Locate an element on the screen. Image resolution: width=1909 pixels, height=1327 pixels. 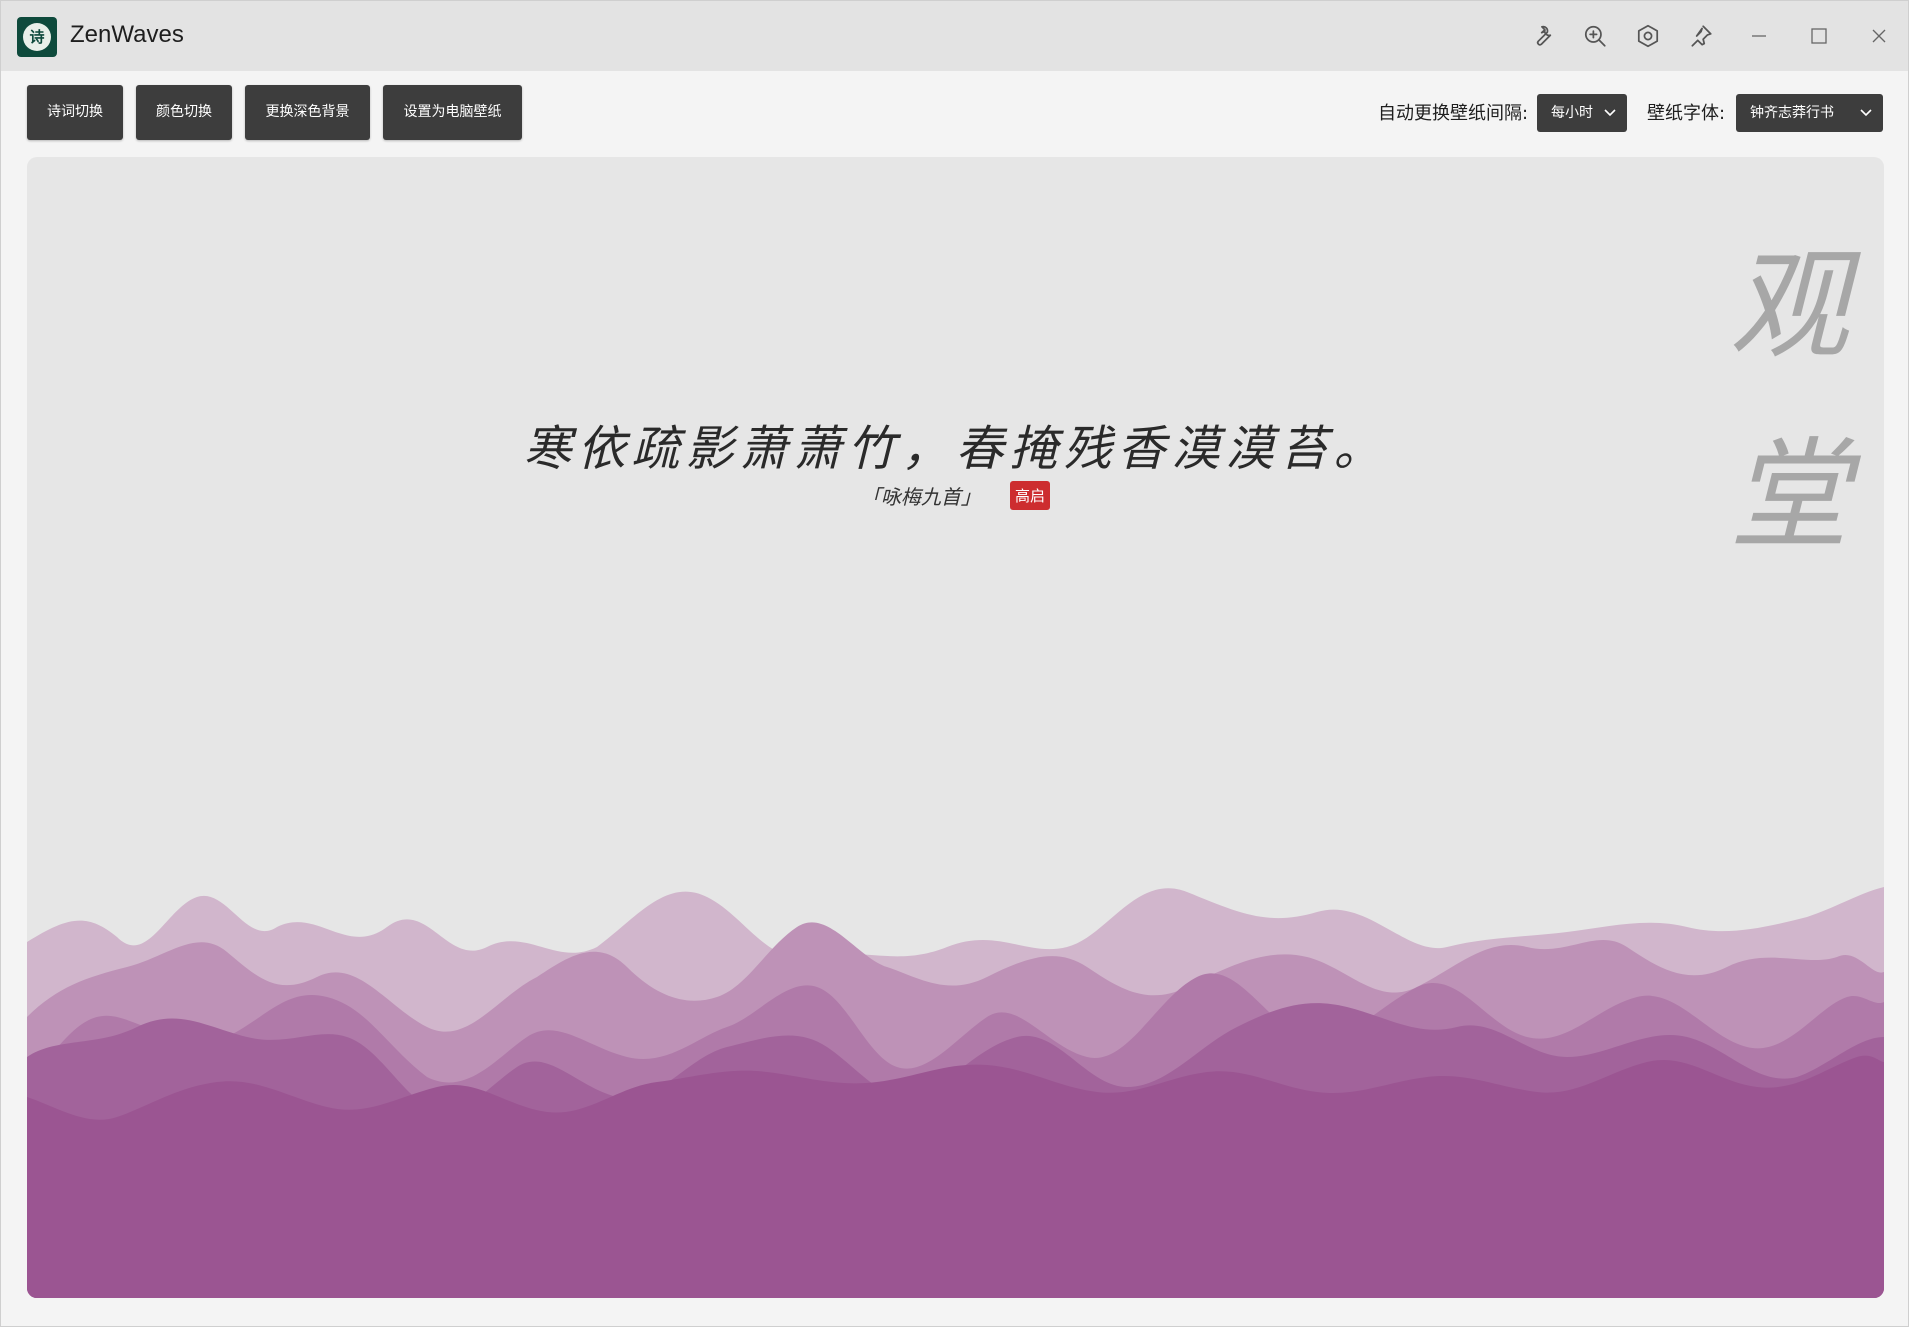
app-logo-icon: 诗 is located at coordinates (37, 37).